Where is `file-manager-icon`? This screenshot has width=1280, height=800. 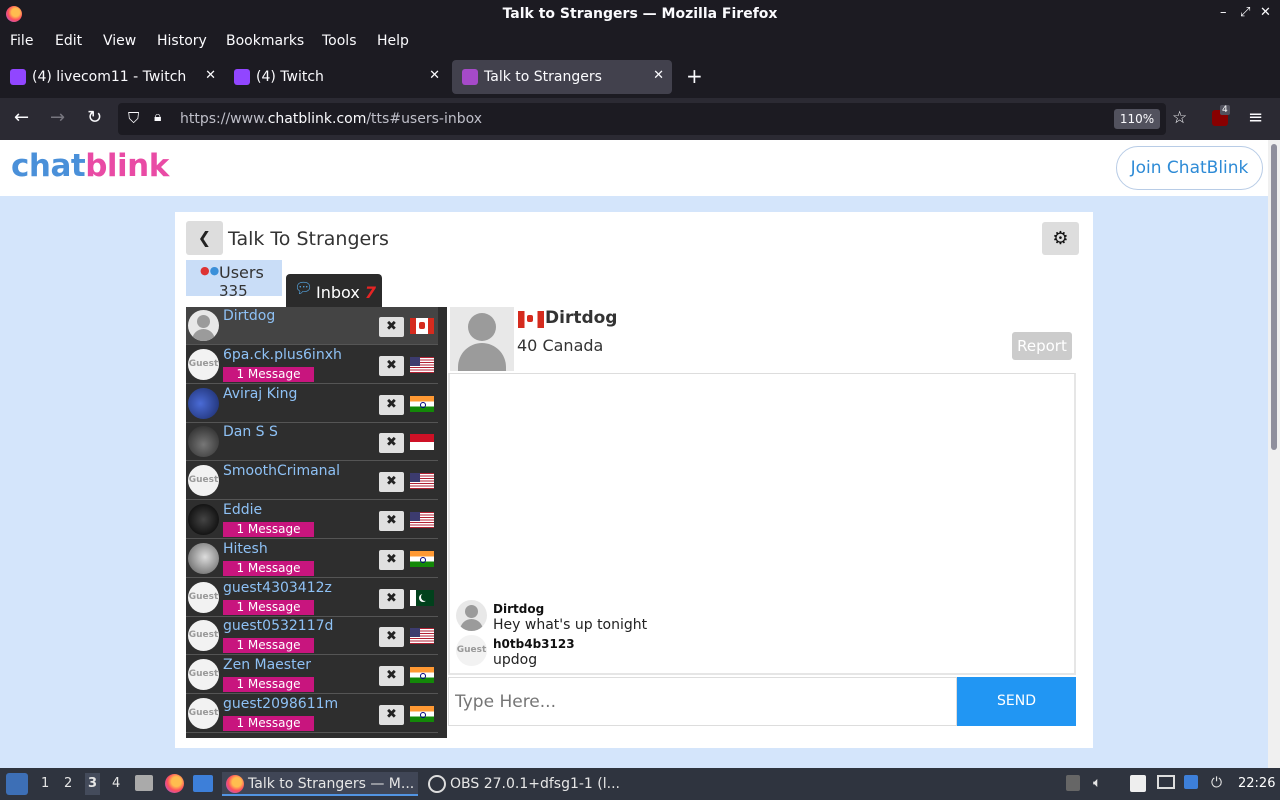 file-manager-icon is located at coordinates (144, 783).